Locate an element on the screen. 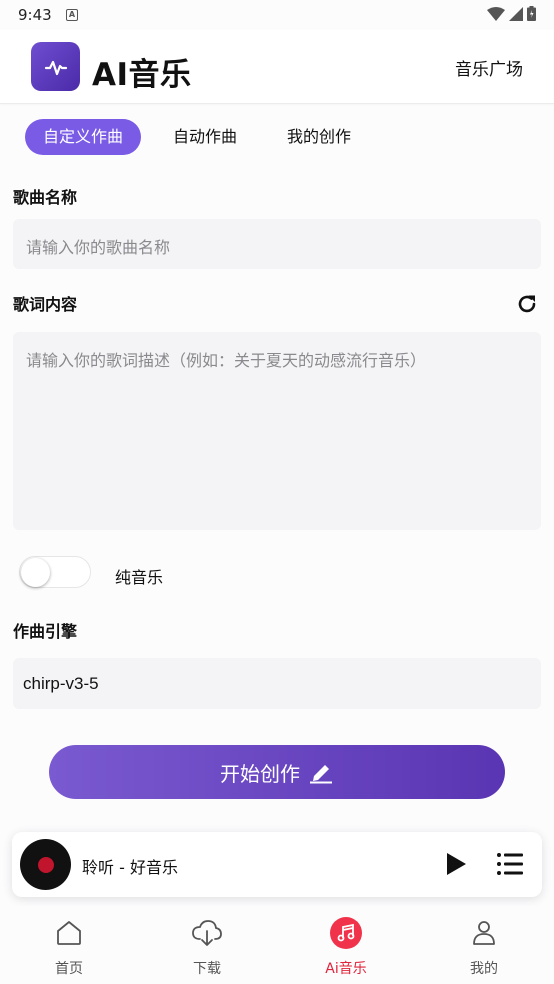 Image resolution: width=554 pixels, height=984 pixels. status-icons is located at coordinates (511, 13).